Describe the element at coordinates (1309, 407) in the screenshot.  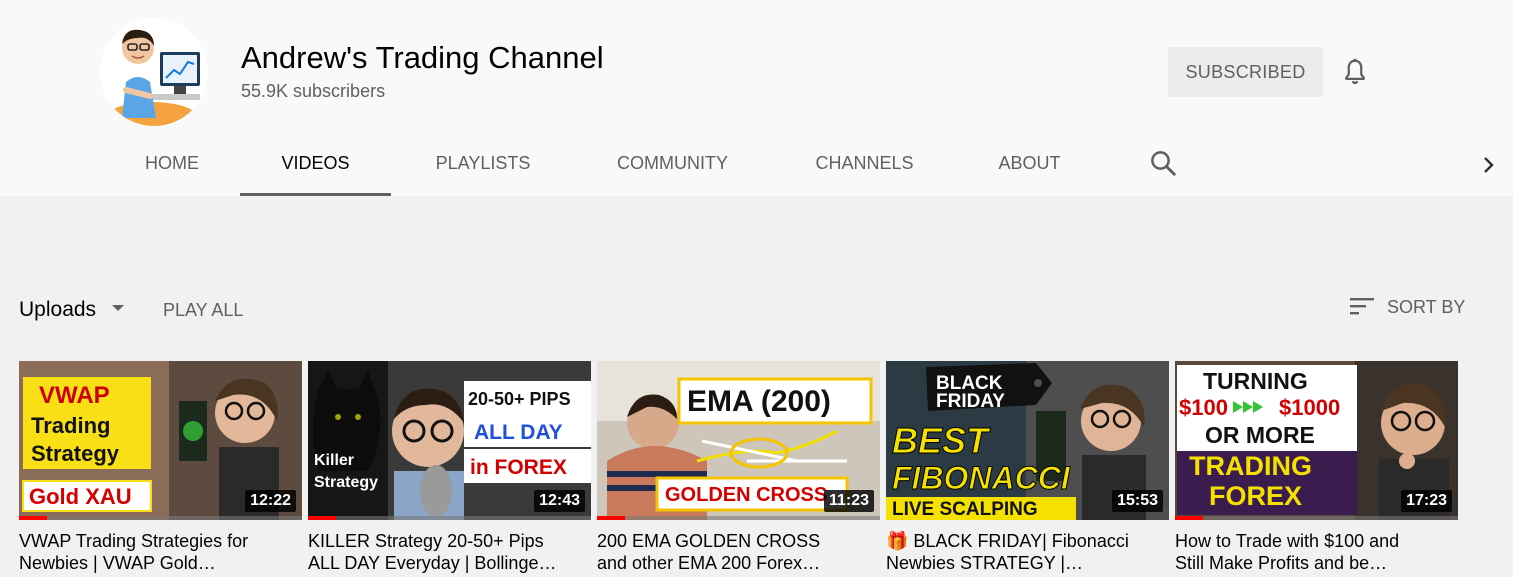
I see `thumb-text: $1000` at that location.